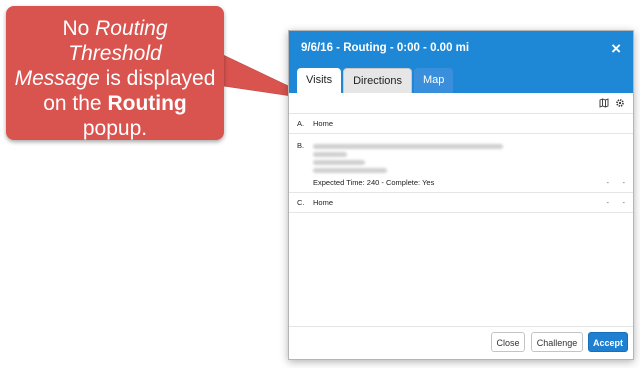  What do you see at coordinates (461, 124) in the screenshot?
I see `stop-row-a: A. Home` at bounding box center [461, 124].